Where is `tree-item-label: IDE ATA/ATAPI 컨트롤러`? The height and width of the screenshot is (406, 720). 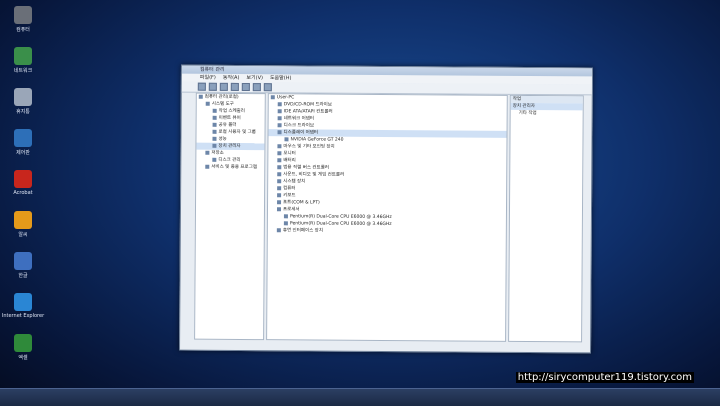 tree-item-label: IDE ATA/ATAPI 컨트롤러 is located at coordinates (308, 112).